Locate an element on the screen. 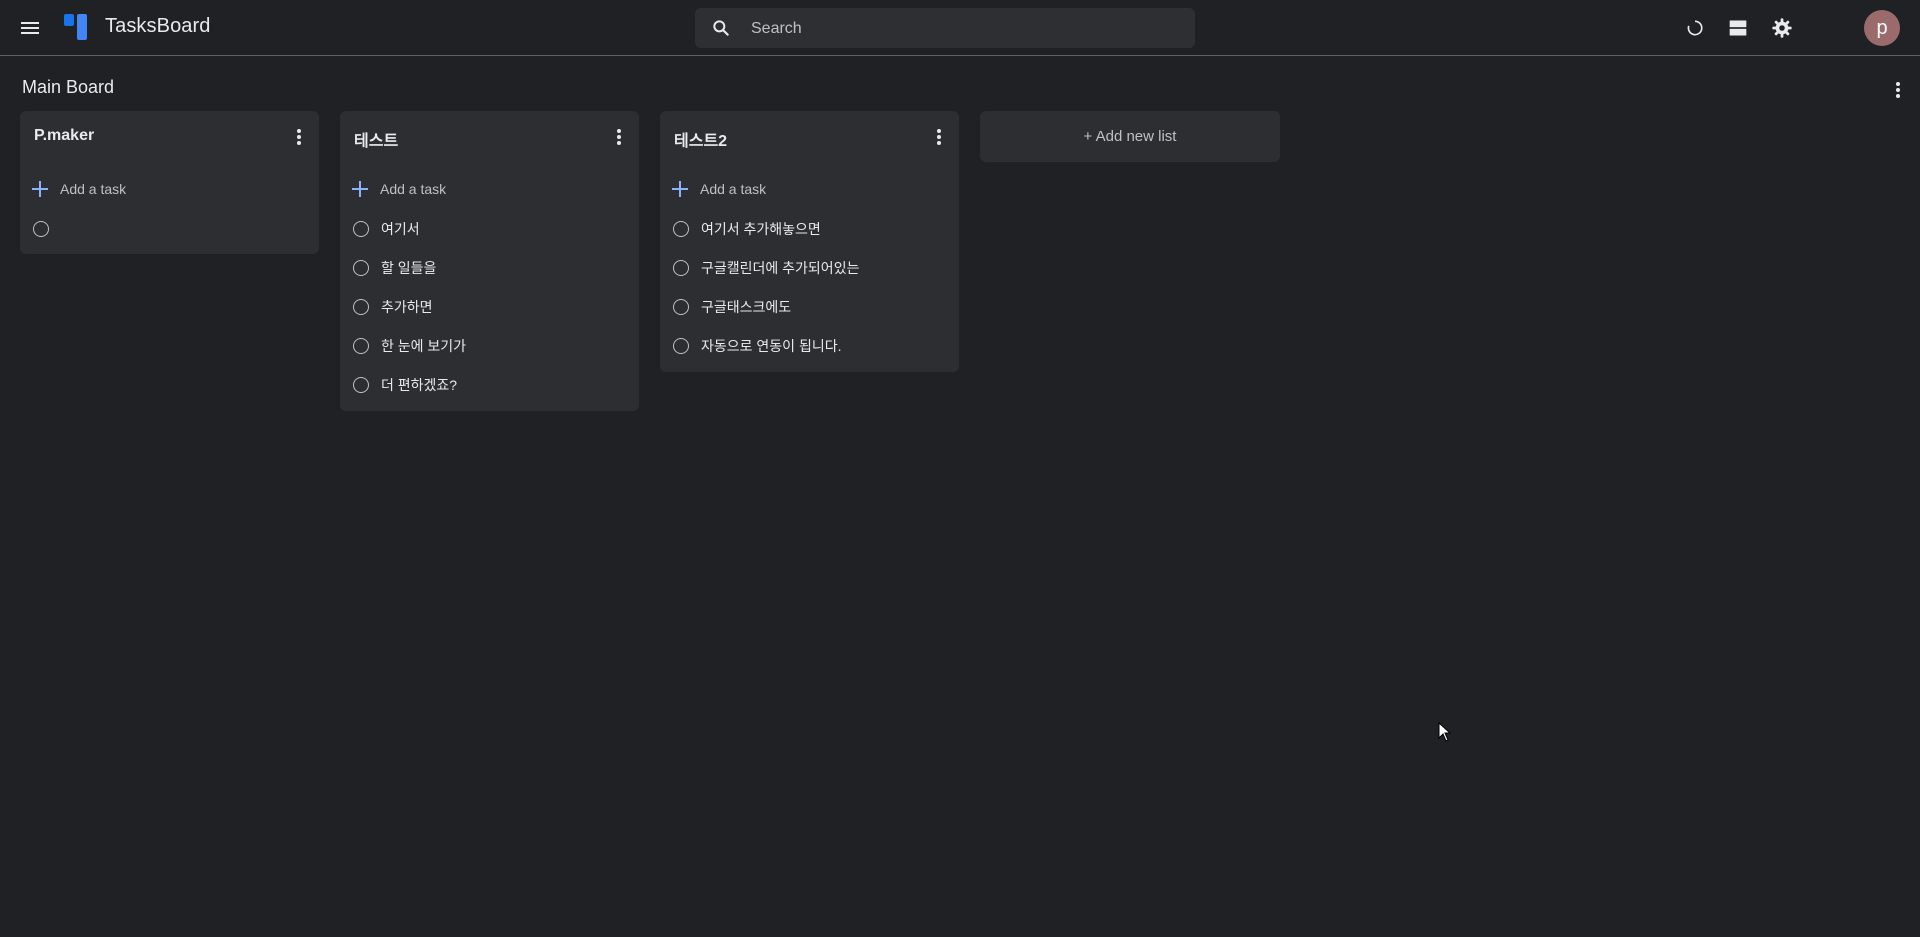 The width and height of the screenshot is (1920, 937). task-item: 한 눈에 보기가 is located at coordinates (489, 355).